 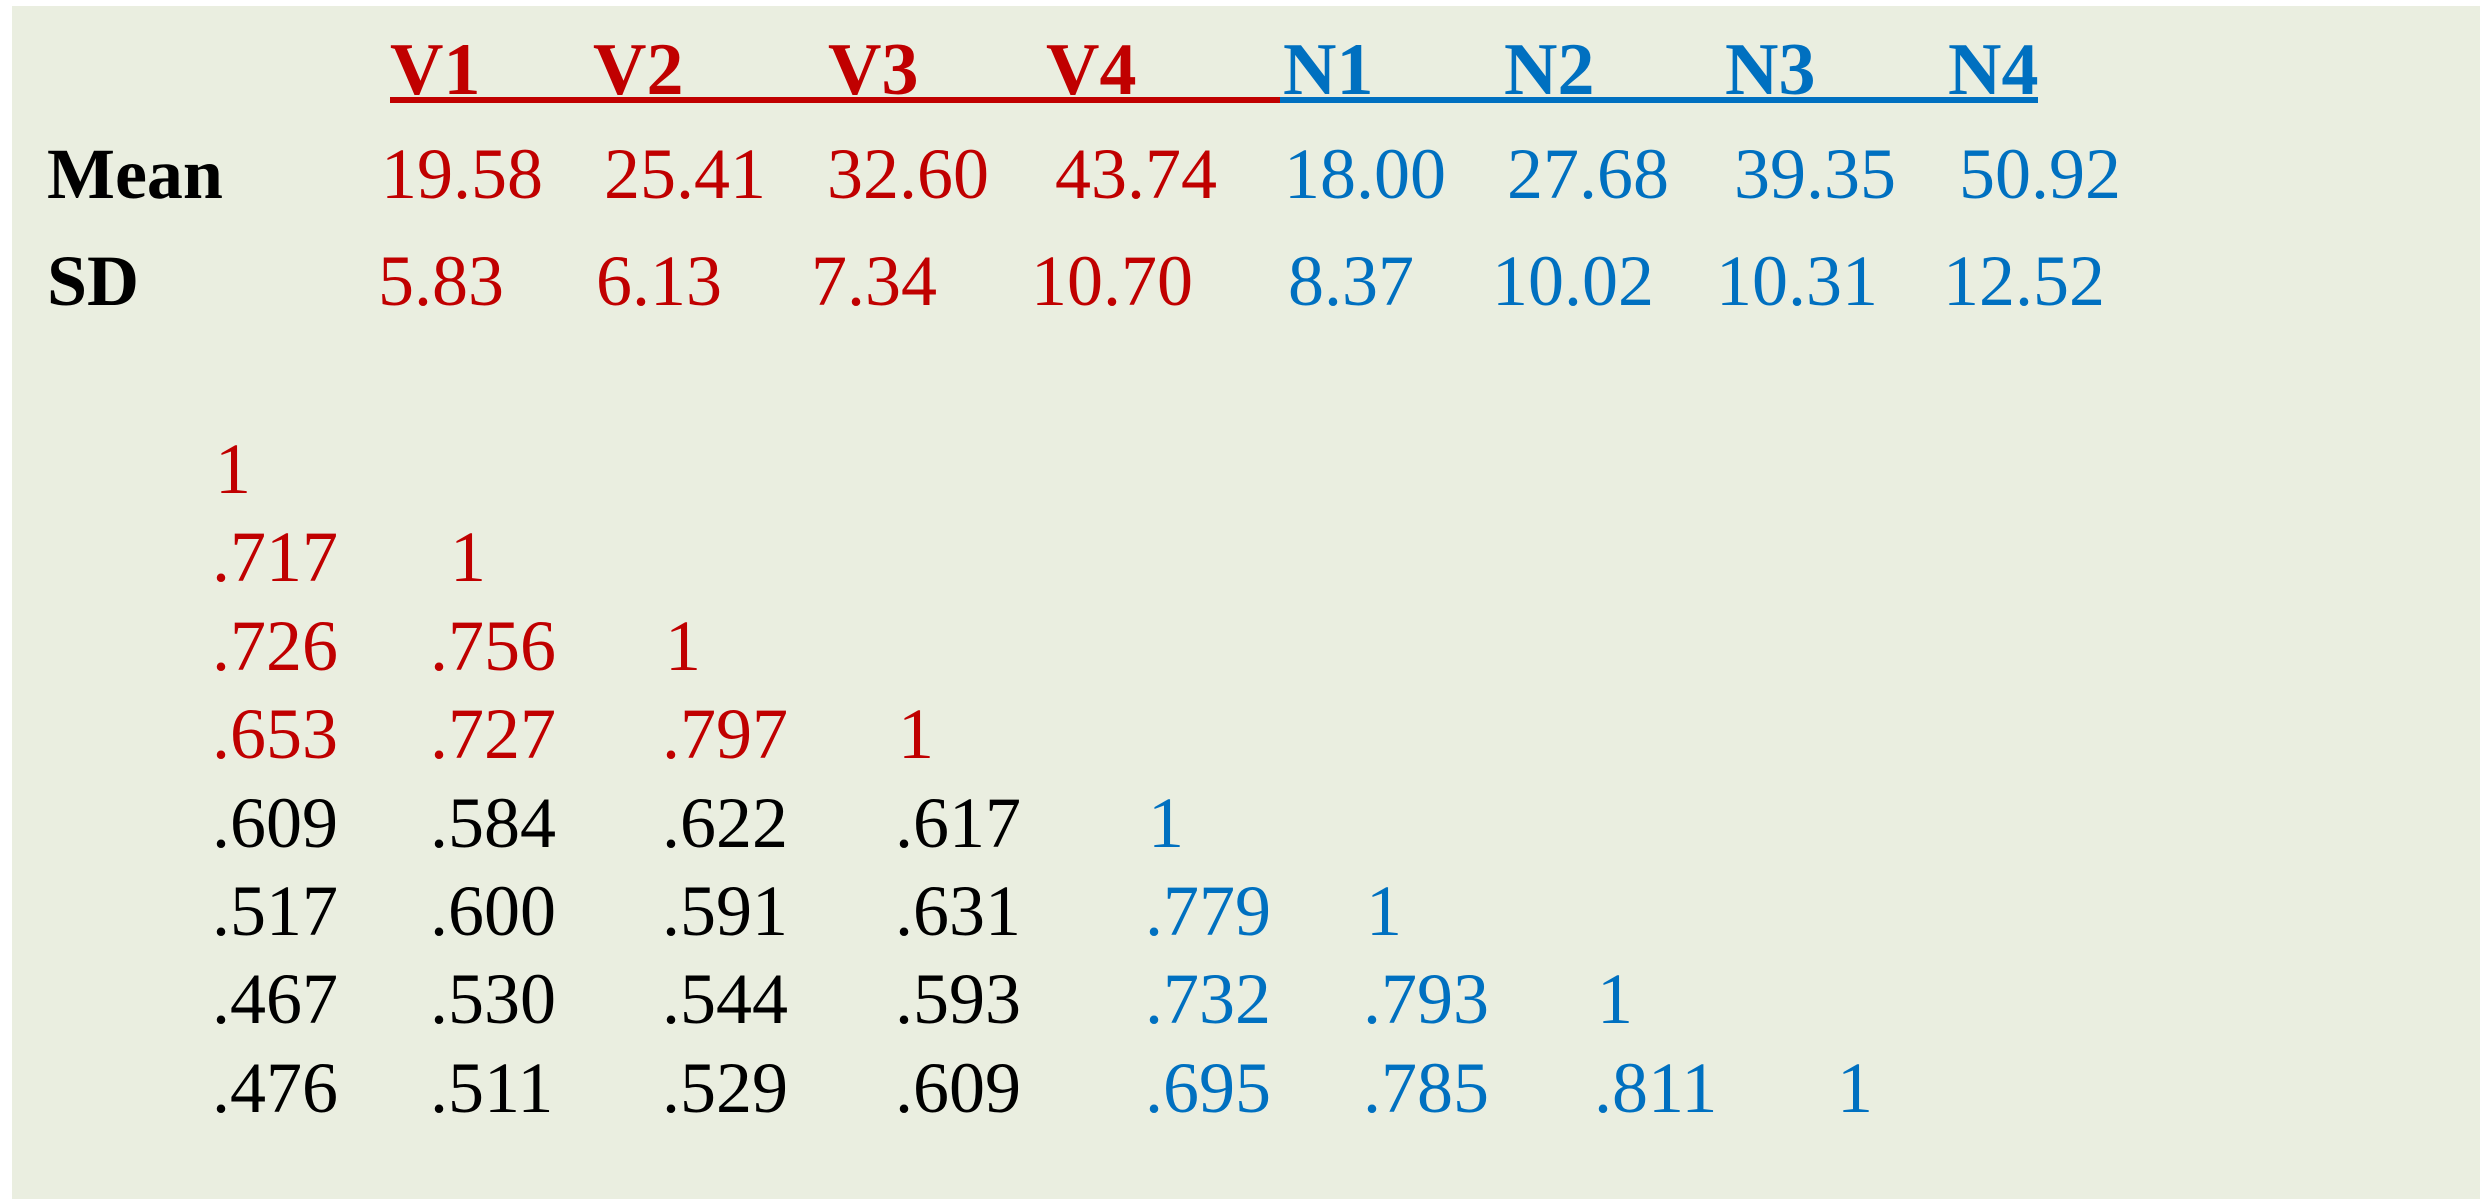 What do you see at coordinates (493, 646) in the screenshot?
I see `corr-cell-r3-c2: .756` at bounding box center [493, 646].